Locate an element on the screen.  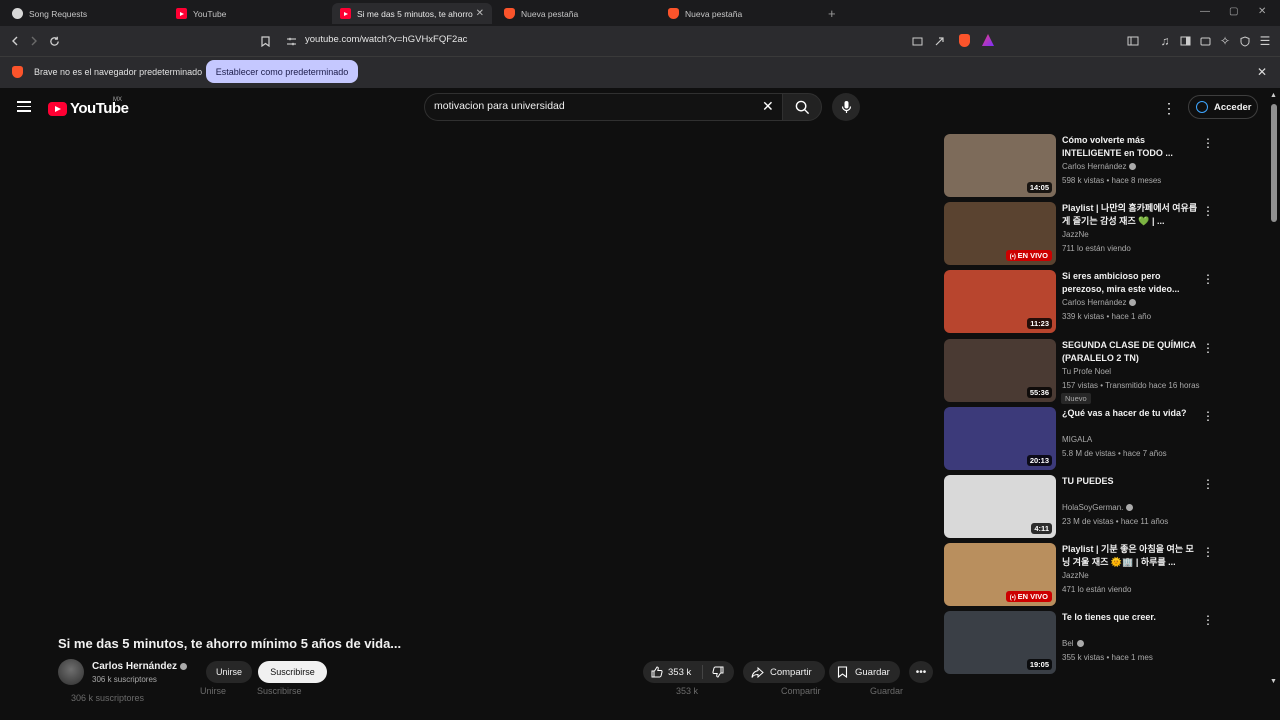
share-icon is located at coordinates (939, 41).